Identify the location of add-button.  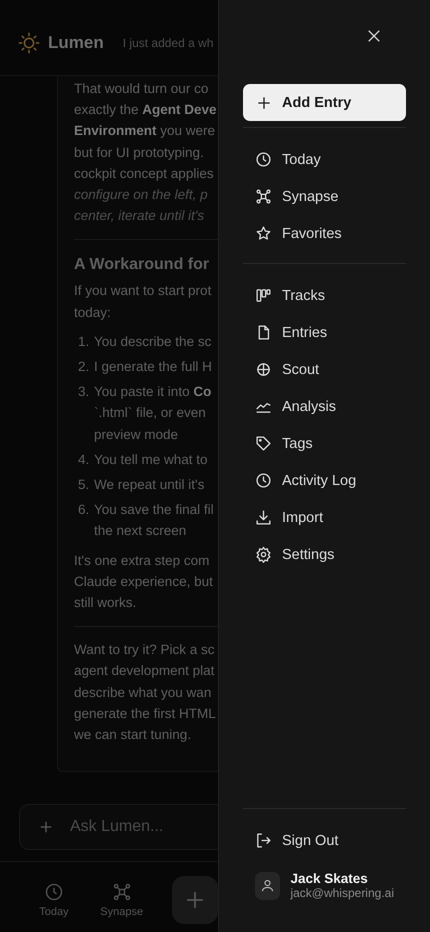
(195, 900).